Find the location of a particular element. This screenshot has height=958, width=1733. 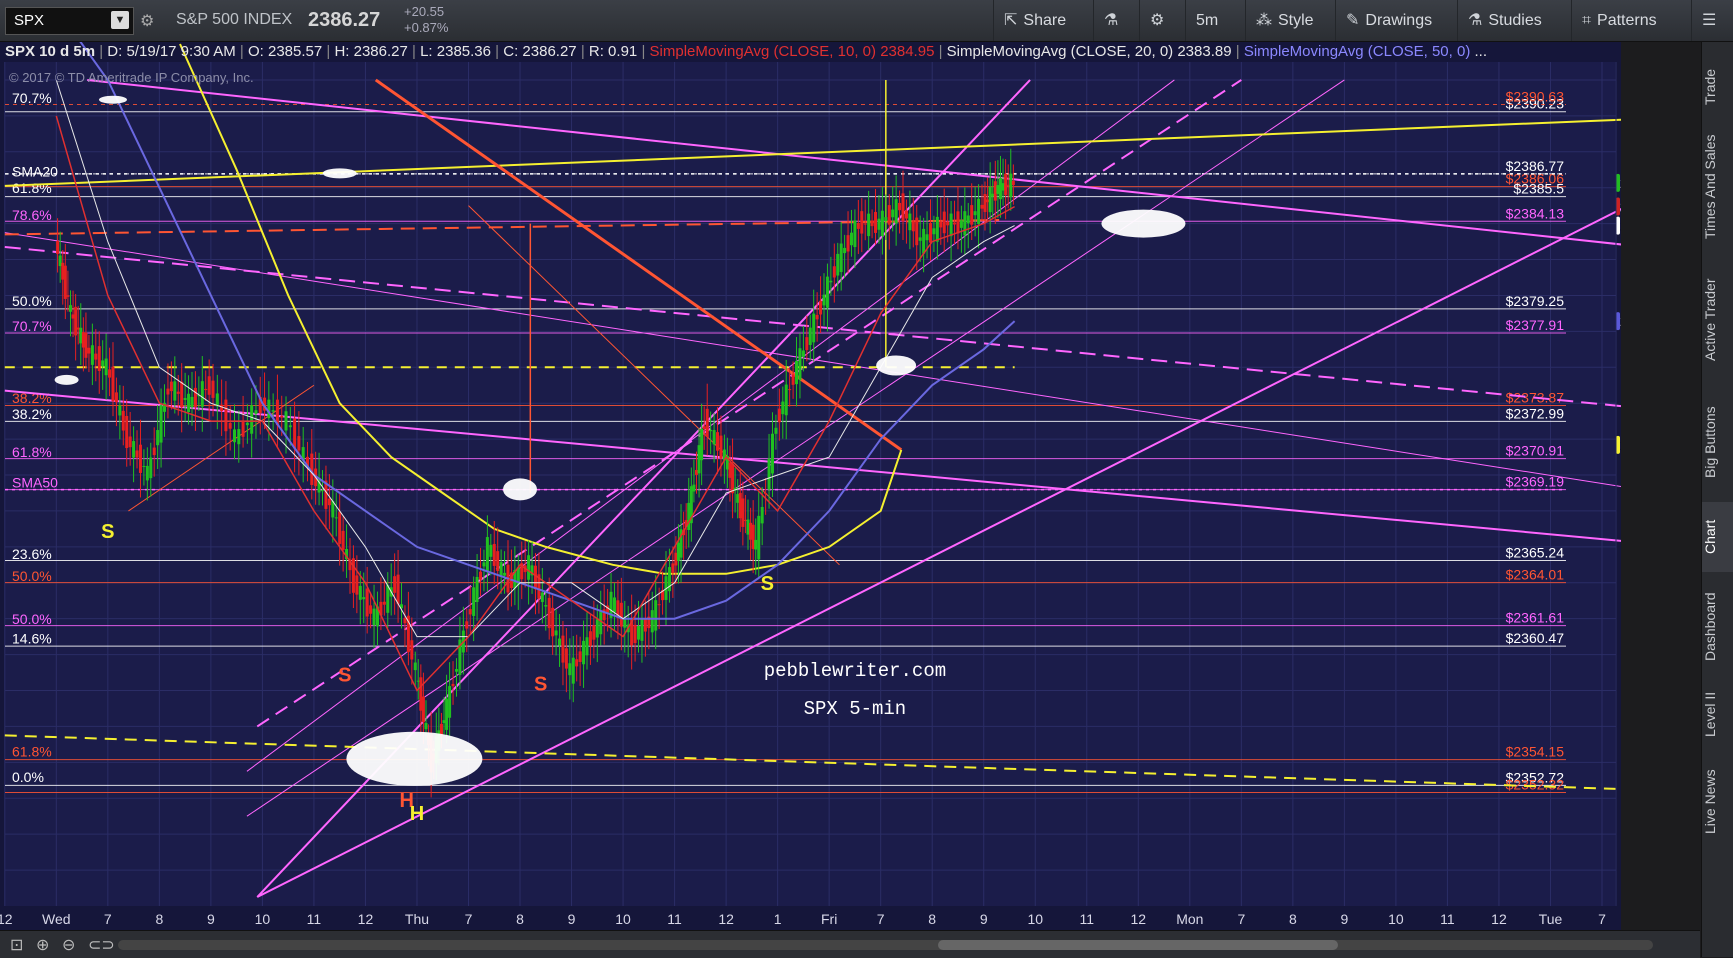

share-button: ⇱ Share is located at coordinates (1046, 20).